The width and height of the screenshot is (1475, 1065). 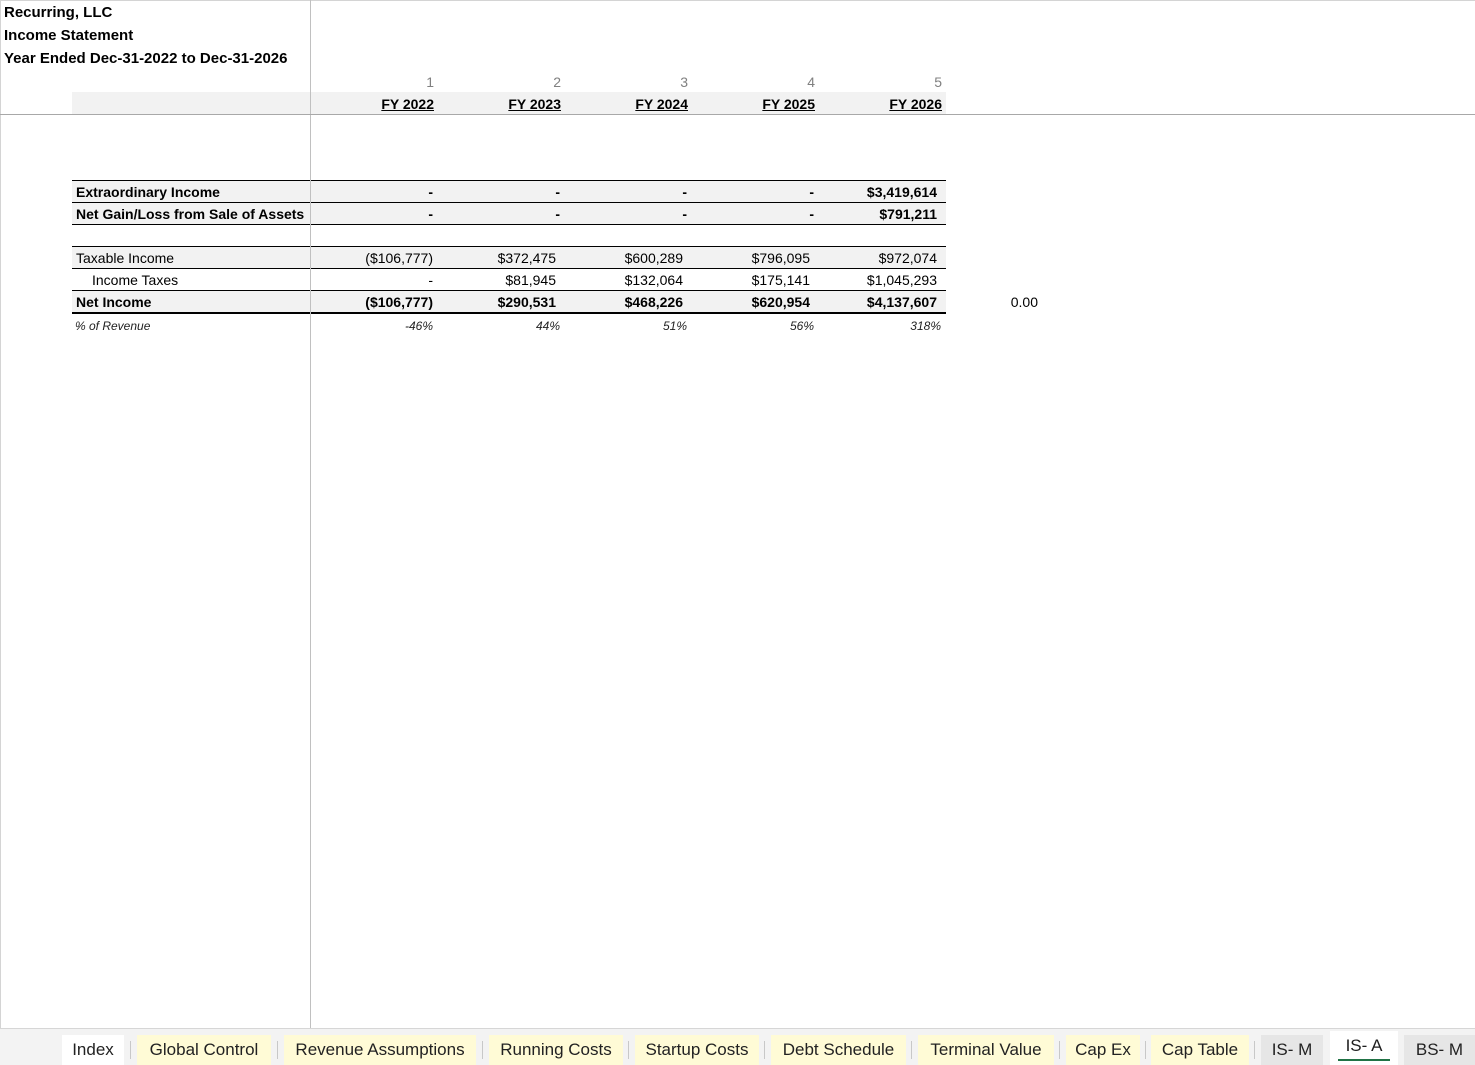 What do you see at coordinates (1103, 1050) in the screenshot?
I see `tab-cap-ex: Cap Ex` at bounding box center [1103, 1050].